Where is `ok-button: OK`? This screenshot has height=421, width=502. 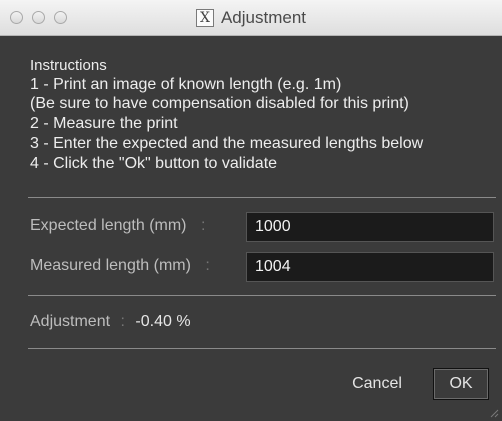 ok-button: OK is located at coordinates (461, 384).